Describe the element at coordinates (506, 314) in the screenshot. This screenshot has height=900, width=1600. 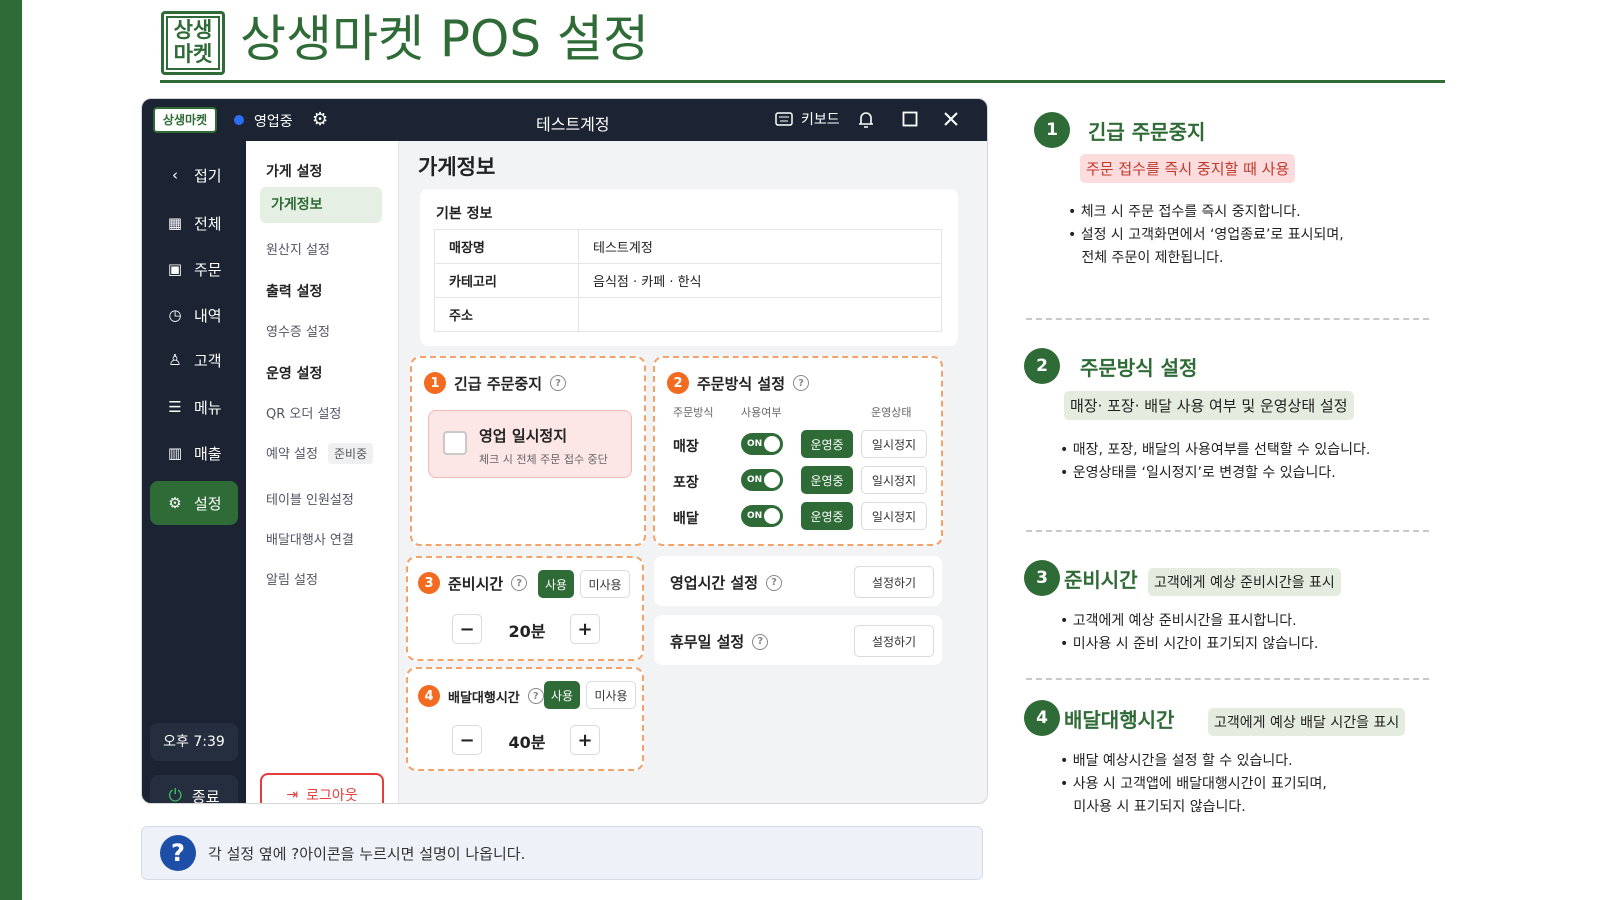
I see `row-key: 주소` at that location.